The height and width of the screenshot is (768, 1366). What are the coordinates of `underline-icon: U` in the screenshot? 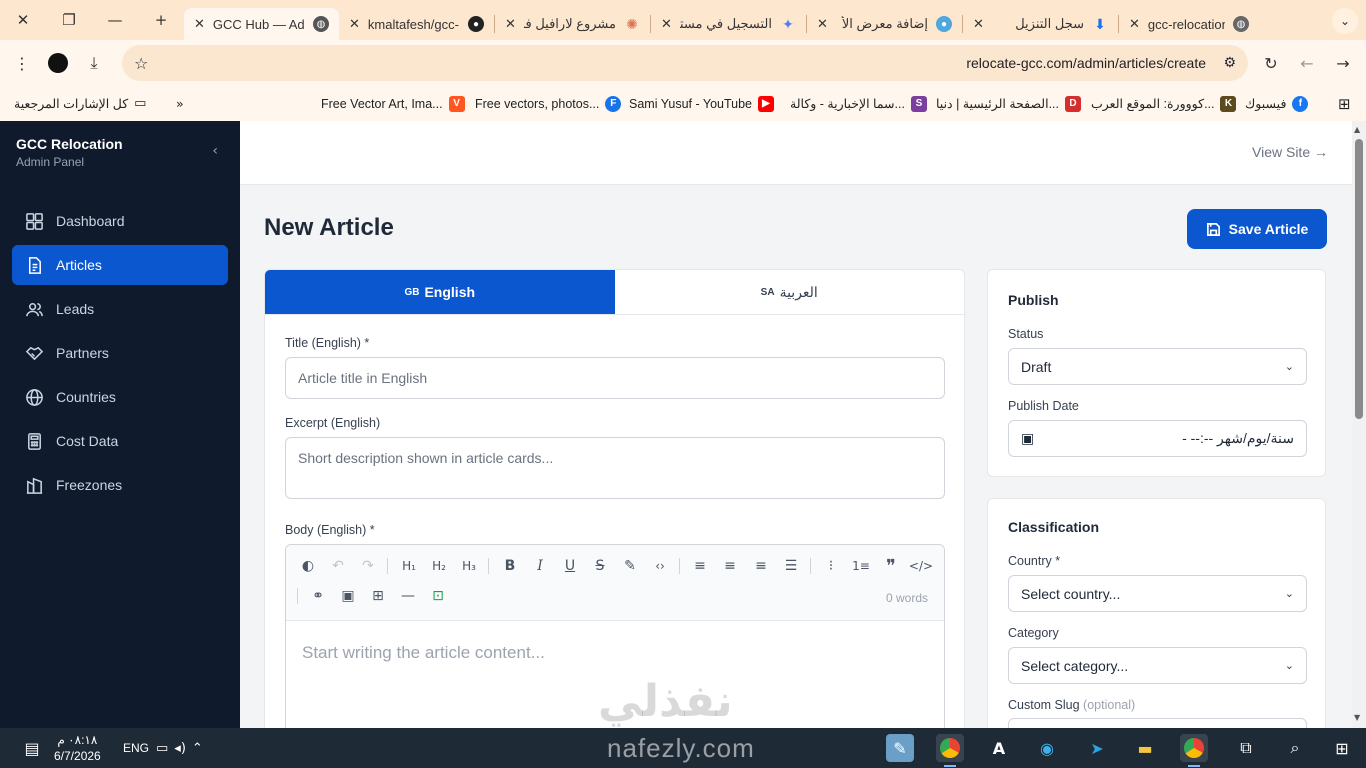 It's located at (570, 566).